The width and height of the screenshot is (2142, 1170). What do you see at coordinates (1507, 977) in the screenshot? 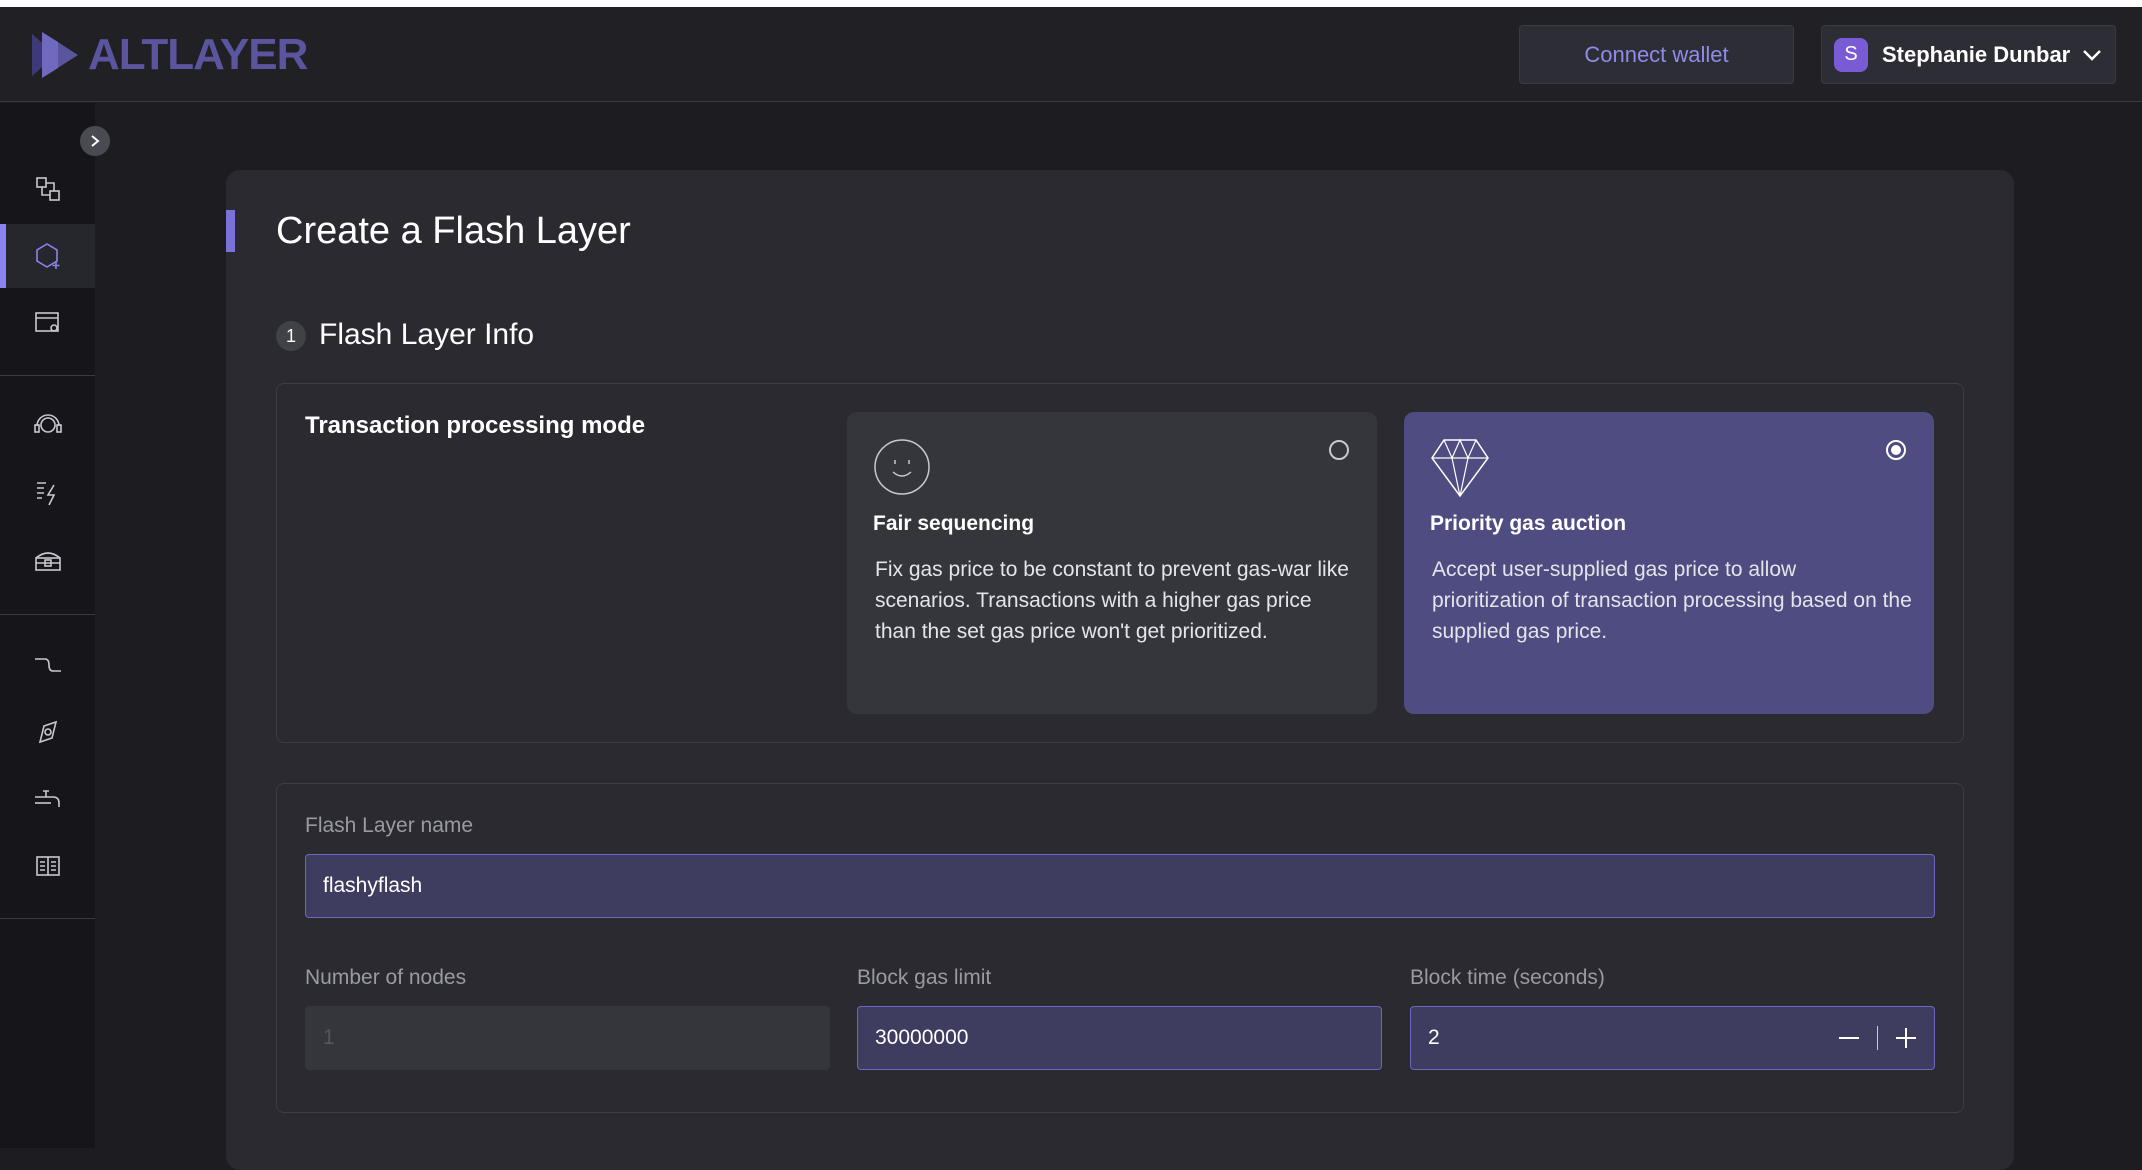
I see `block-time-label: Block time (seconds)` at bounding box center [1507, 977].